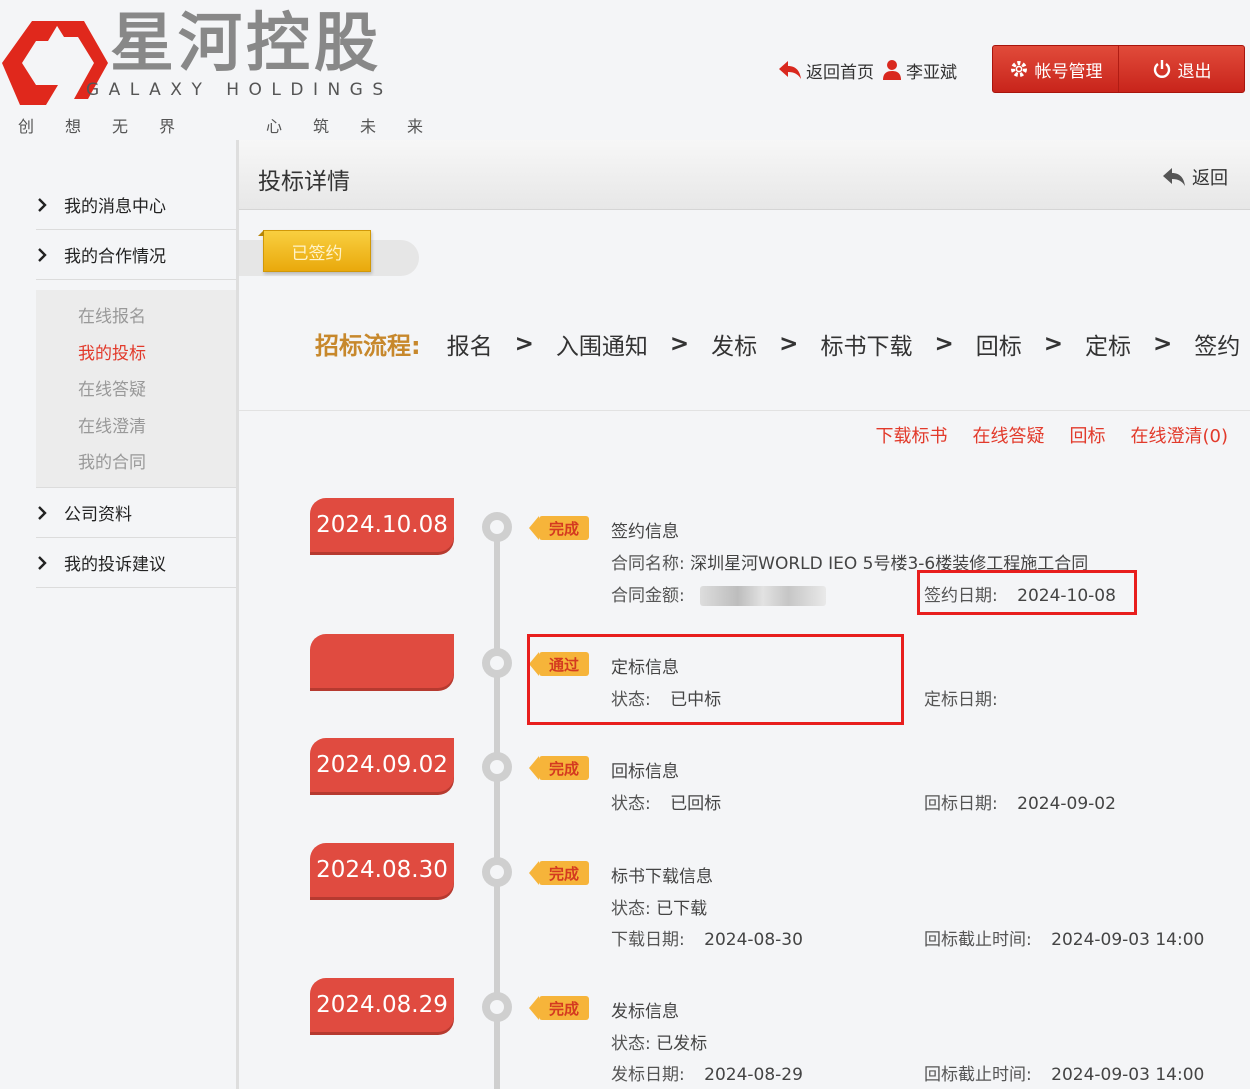 This screenshot has width=1250, height=1089. I want to click on publish-date-value: 2024-08-29, so click(753, 1075).